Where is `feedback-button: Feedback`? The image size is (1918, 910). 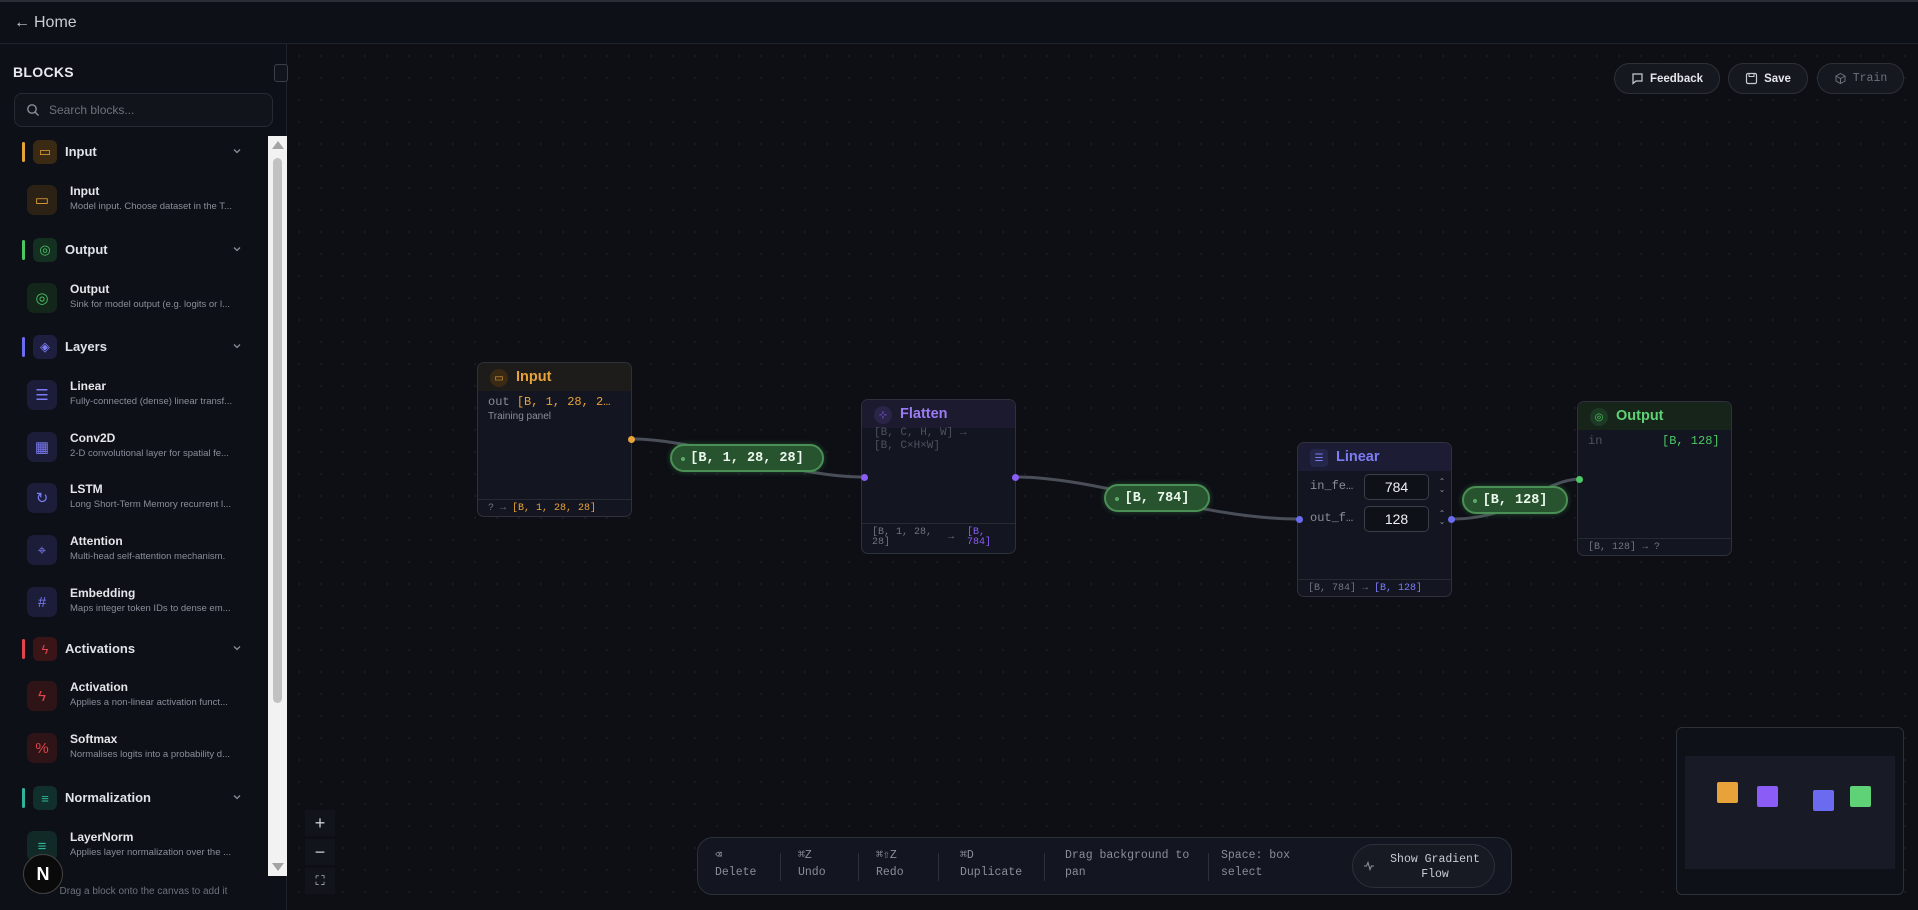 feedback-button: Feedback is located at coordinates (1667, 78).